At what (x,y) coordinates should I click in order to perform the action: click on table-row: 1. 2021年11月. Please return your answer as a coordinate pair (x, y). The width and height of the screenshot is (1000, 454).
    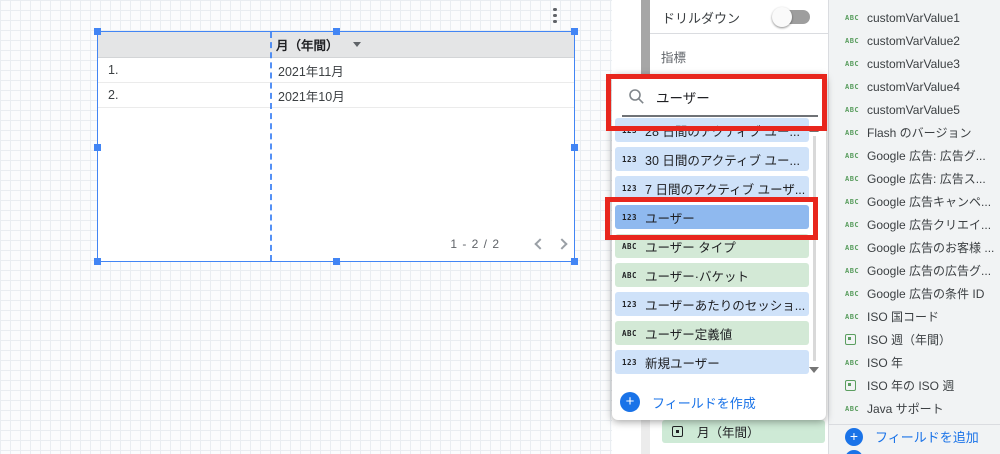
    Looking at the image, I should click on (336, 70).